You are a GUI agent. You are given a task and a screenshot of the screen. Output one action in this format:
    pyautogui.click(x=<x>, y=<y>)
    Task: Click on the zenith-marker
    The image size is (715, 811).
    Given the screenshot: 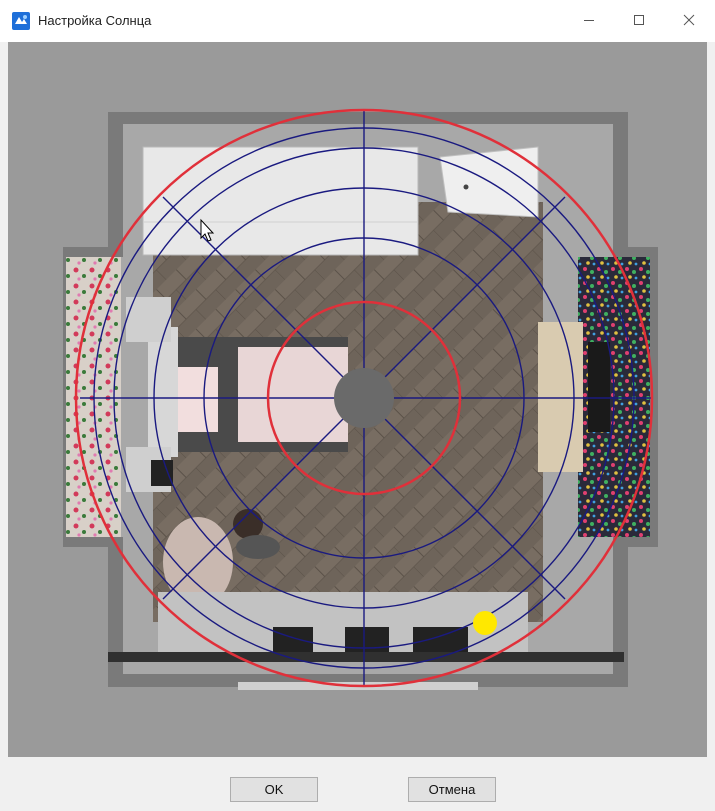 What is the action you would take?
    pyautogui.click(x=364, y=398)
    